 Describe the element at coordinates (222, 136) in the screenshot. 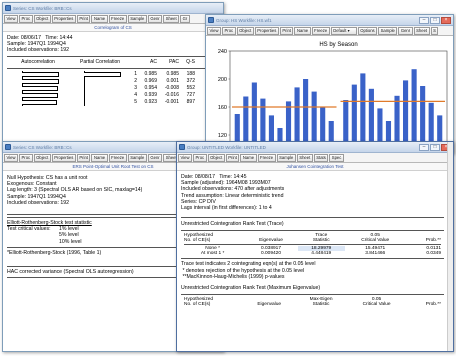

I see `y-tick-label: 120` at that location.